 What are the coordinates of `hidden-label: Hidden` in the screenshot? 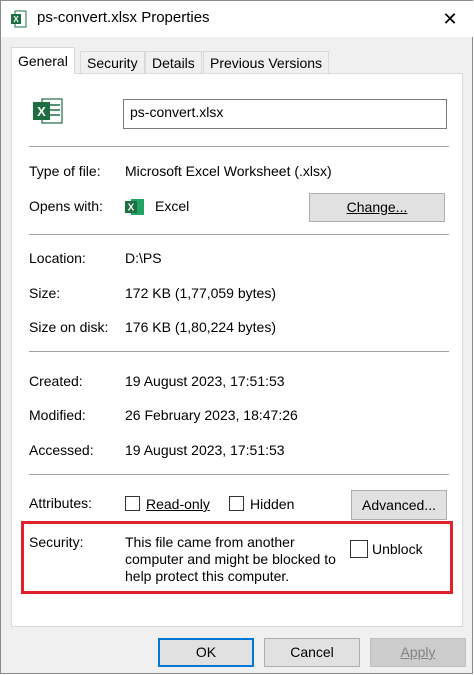 It's located at (272, 504).